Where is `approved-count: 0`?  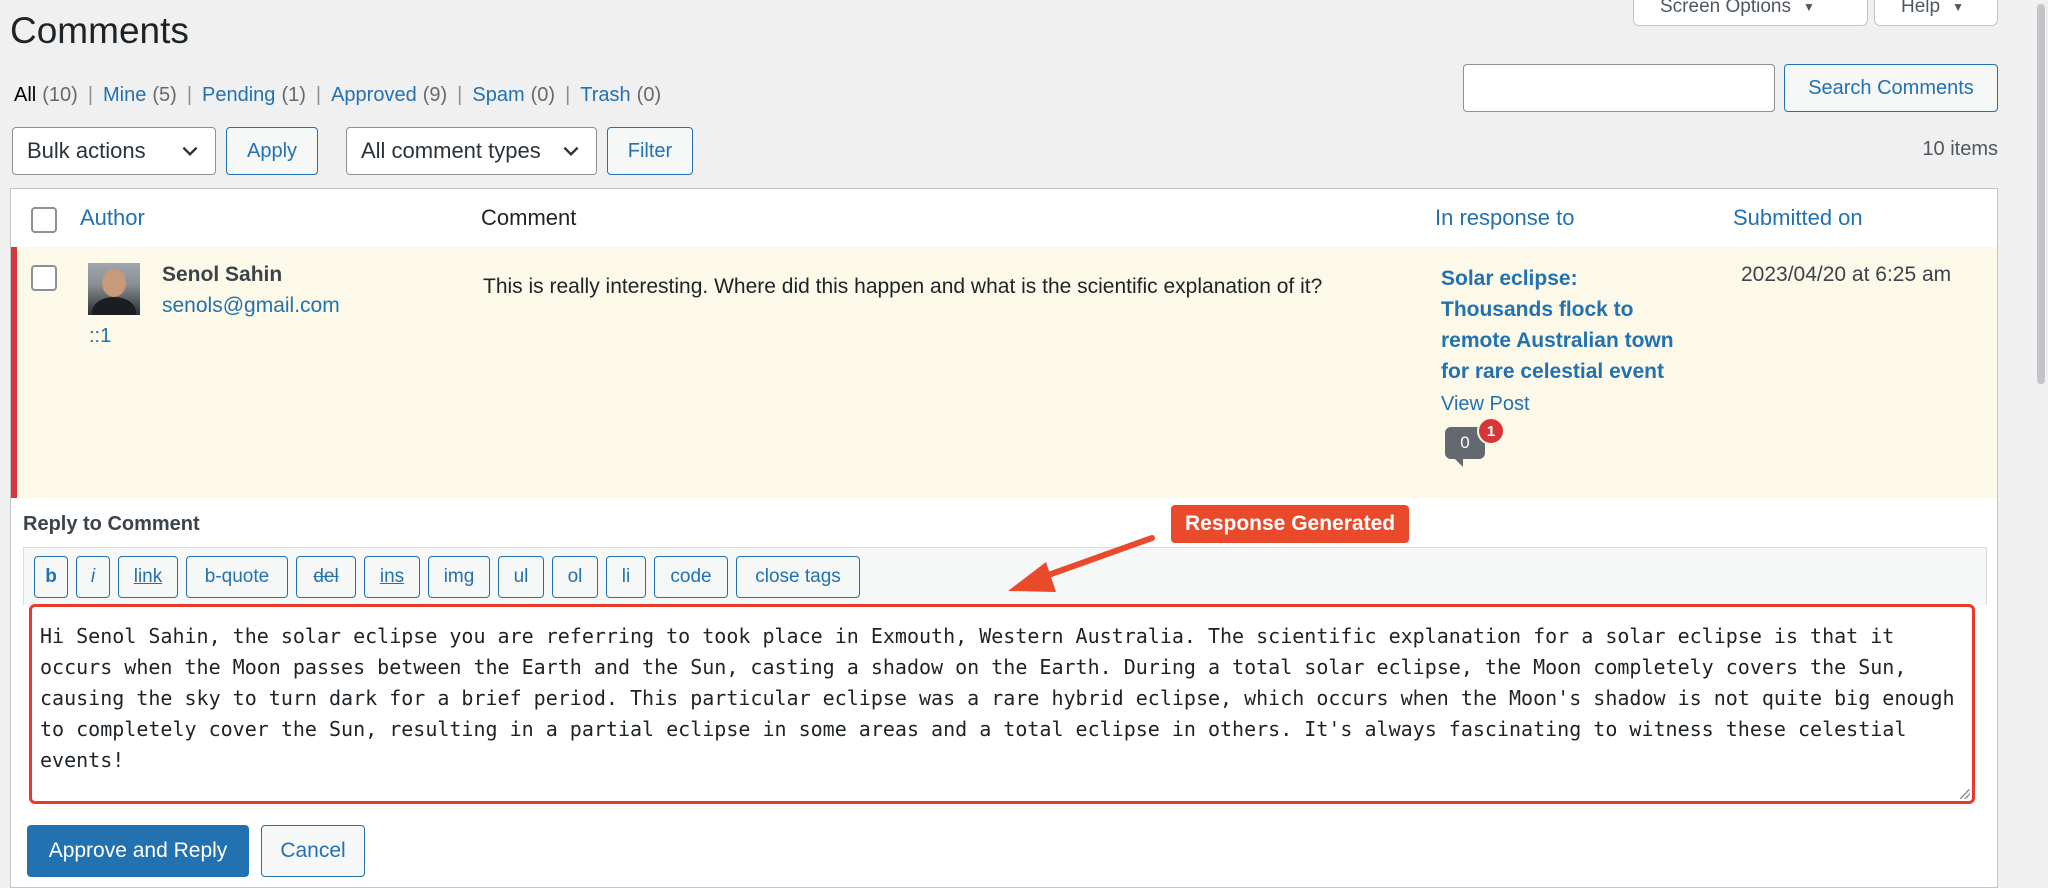 approved-count: 0 is located at coordinates (1465, 442).